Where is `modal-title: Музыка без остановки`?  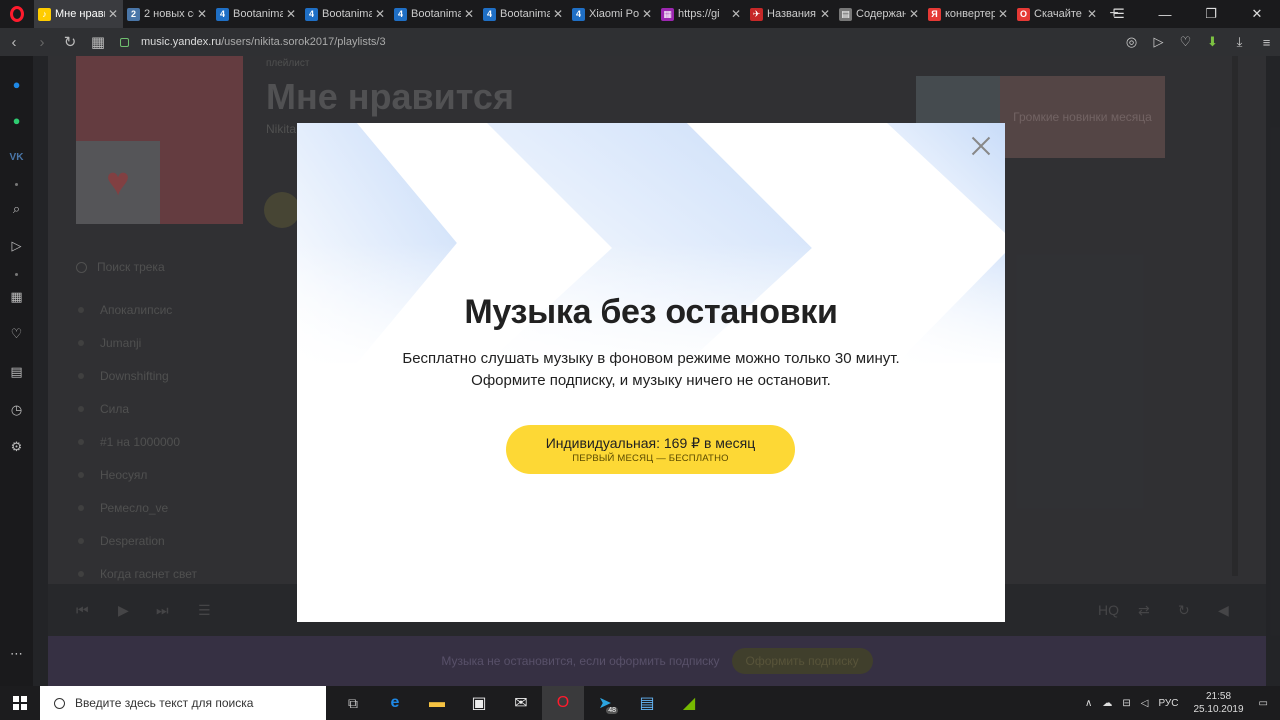
modal-title: Музыка без остановки is located at coordinates (651, 312).